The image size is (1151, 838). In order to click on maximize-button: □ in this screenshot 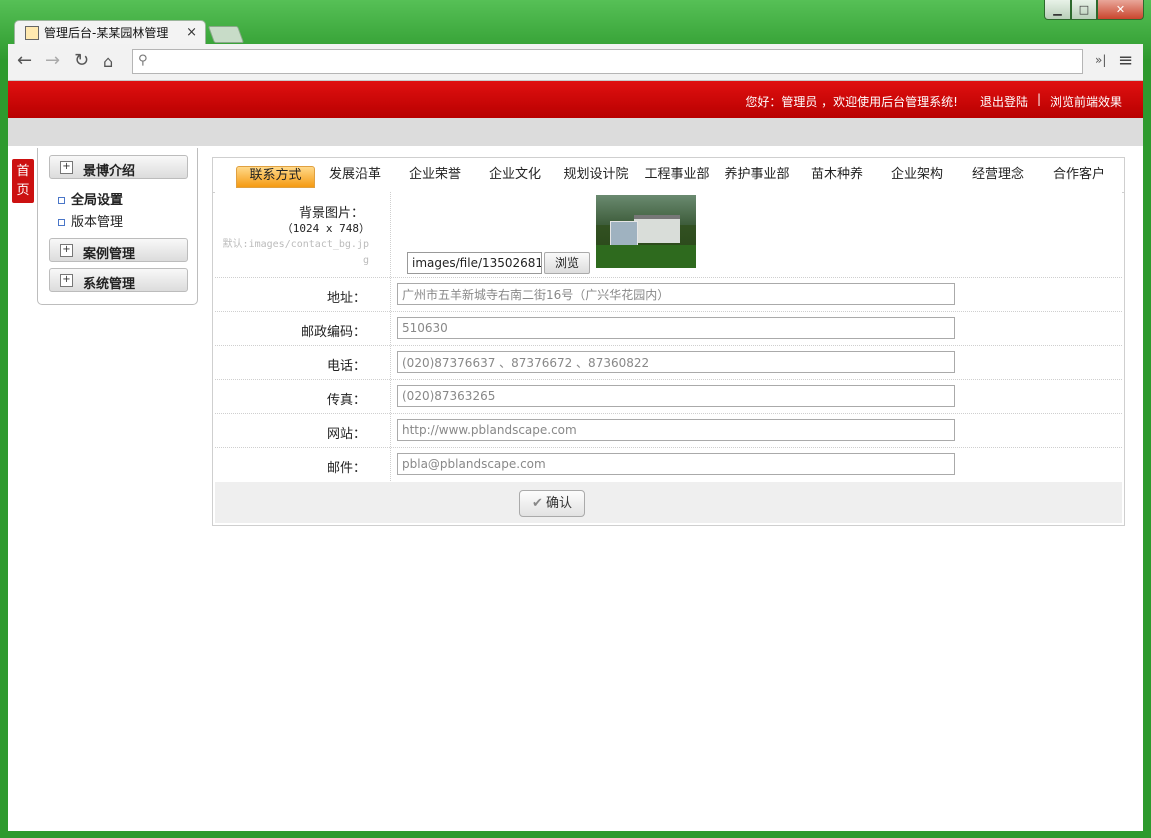, I will do `click(1084, 10)`.